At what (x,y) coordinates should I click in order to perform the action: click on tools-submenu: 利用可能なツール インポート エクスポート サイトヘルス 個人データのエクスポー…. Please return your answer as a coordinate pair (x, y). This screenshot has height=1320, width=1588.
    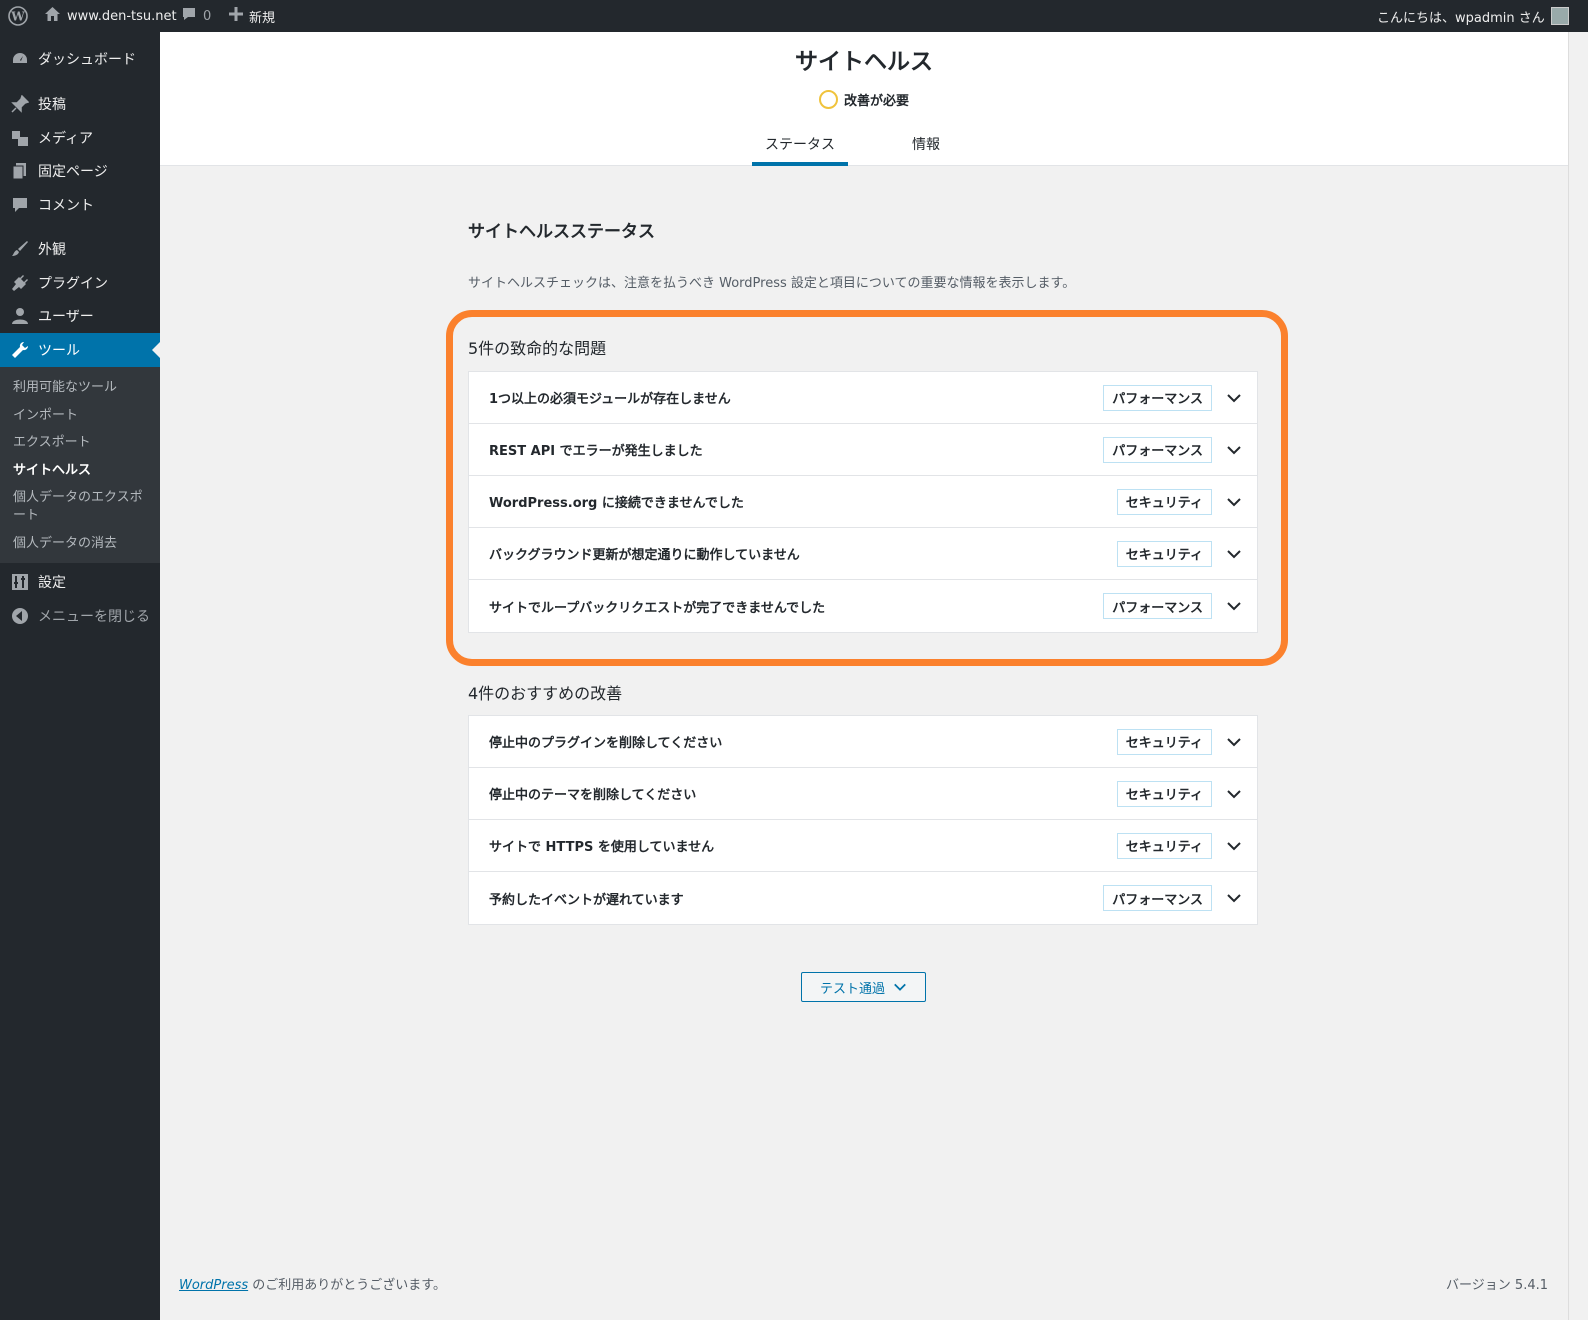
    Looking at the image, I should click on (80, 465).